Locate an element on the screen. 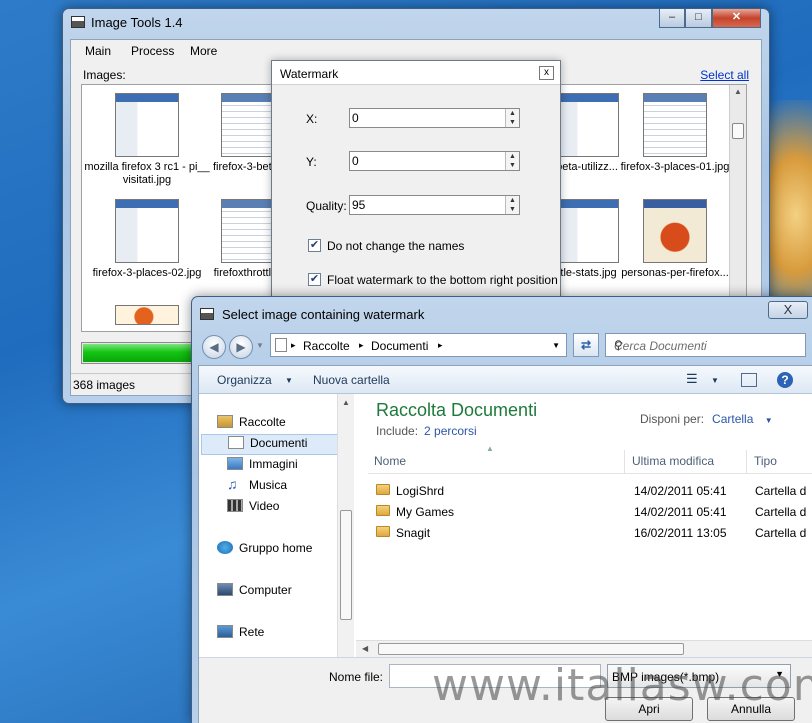 This screenshot has height=723, width=812. y-spinner: 0 ▲ ▼ is located at coordinates (434, 161).